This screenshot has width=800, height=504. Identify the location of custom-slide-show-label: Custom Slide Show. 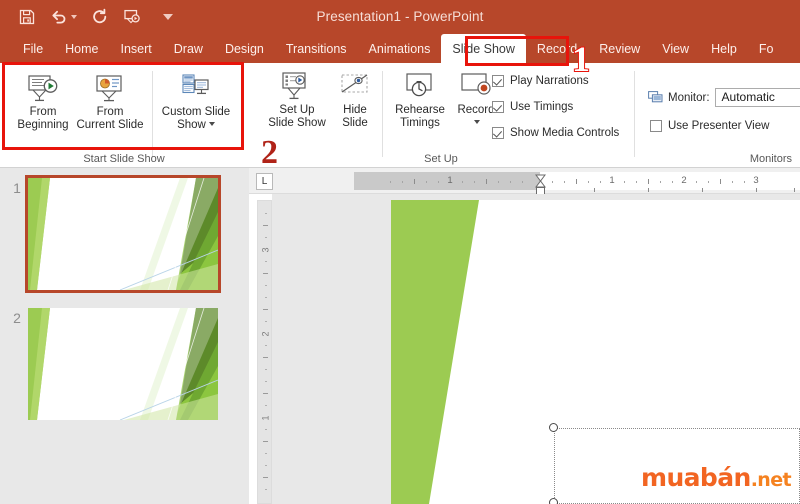
(196, 118).